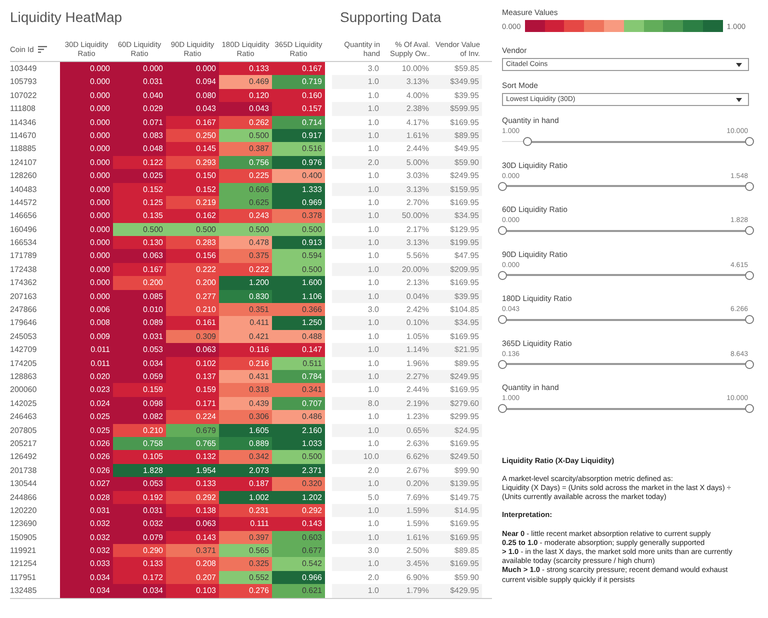  What do you see at coordinates (192, 135) in the screenshot?
I see `heat-cell: 0.250` at bounding box center [192, 135].